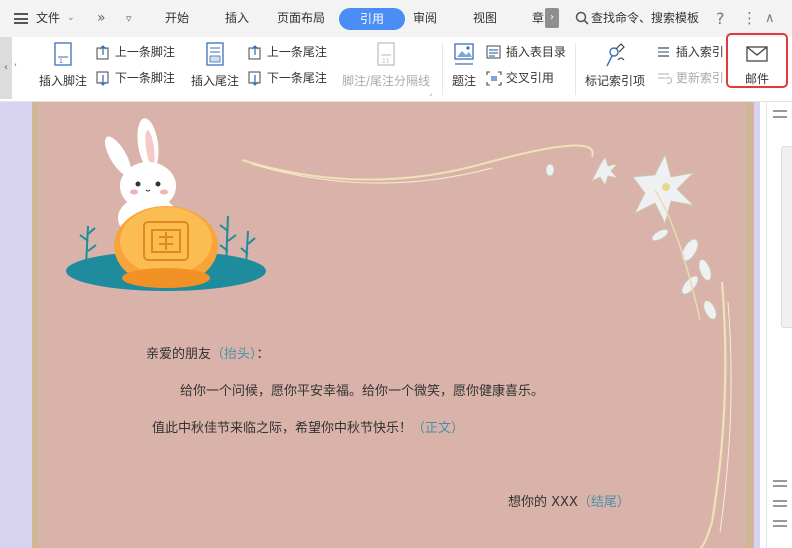  What do you see at coordinates (493, 52) in the screenshot?
I see `table-of-figures-icon` at bounding box center [493, 52].